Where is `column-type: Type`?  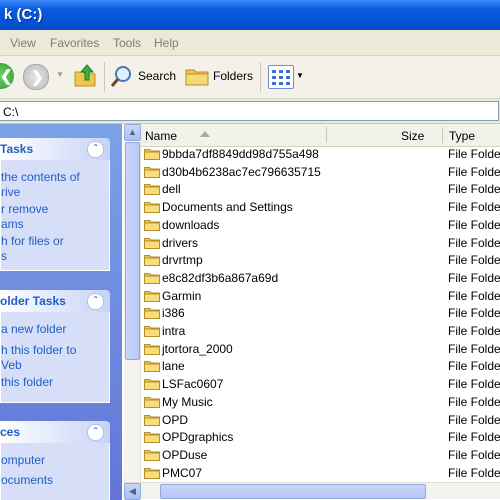
column-type: Type is located at coordinates (462, 136).